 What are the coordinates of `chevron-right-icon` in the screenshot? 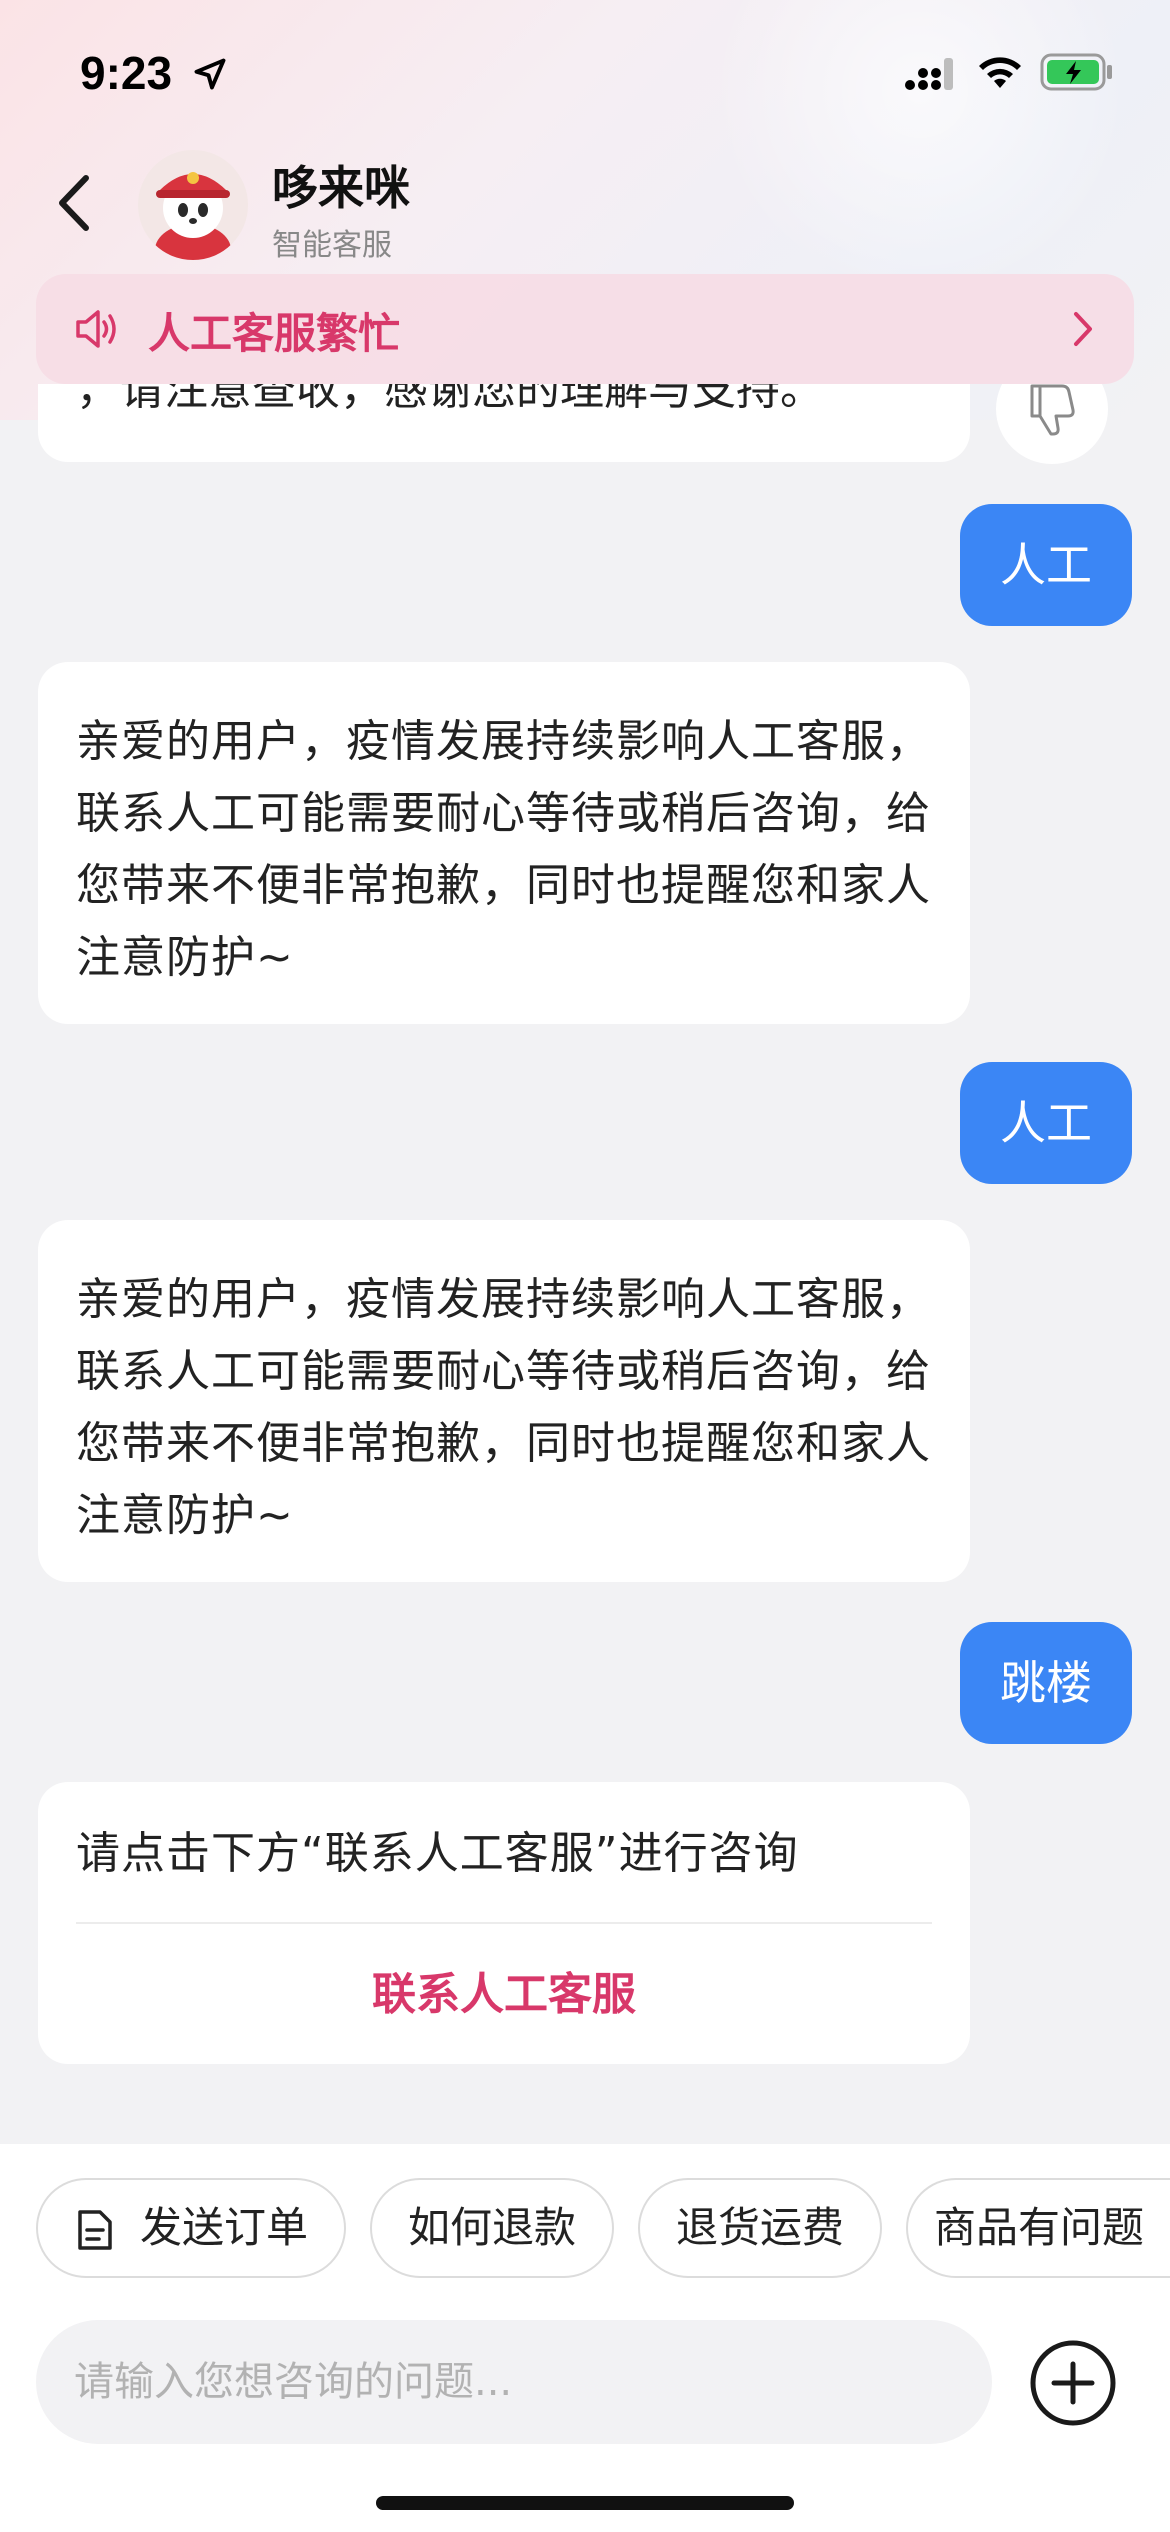 It's located at (1083, 329).